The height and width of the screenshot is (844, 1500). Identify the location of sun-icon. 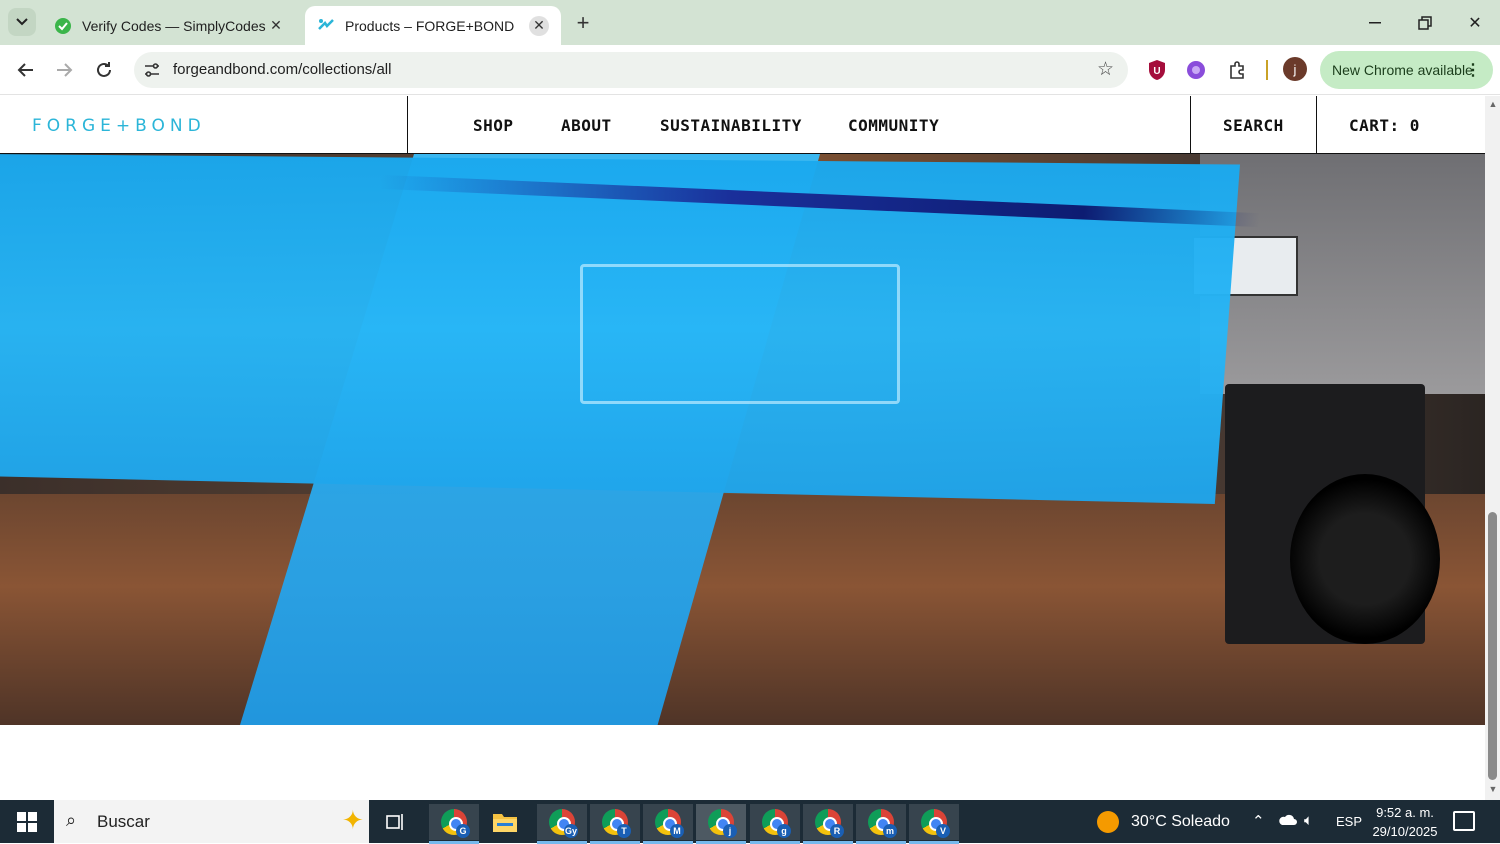
(1108, 822).